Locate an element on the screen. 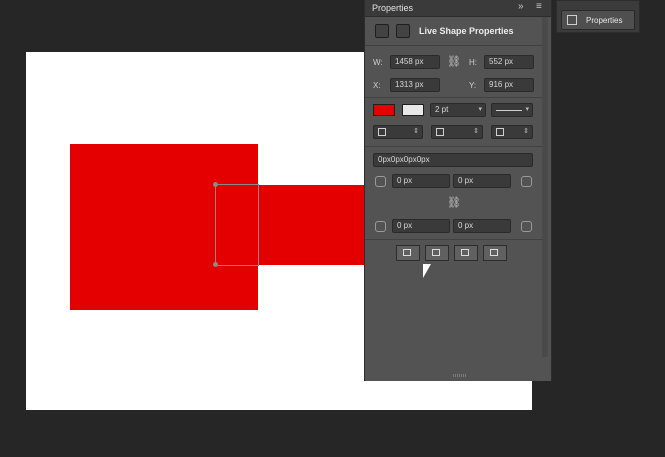 Image resolution: width=665 pixels, height=457 pixels. properties-panel-button: Properties is located at coordinates (598, 20).